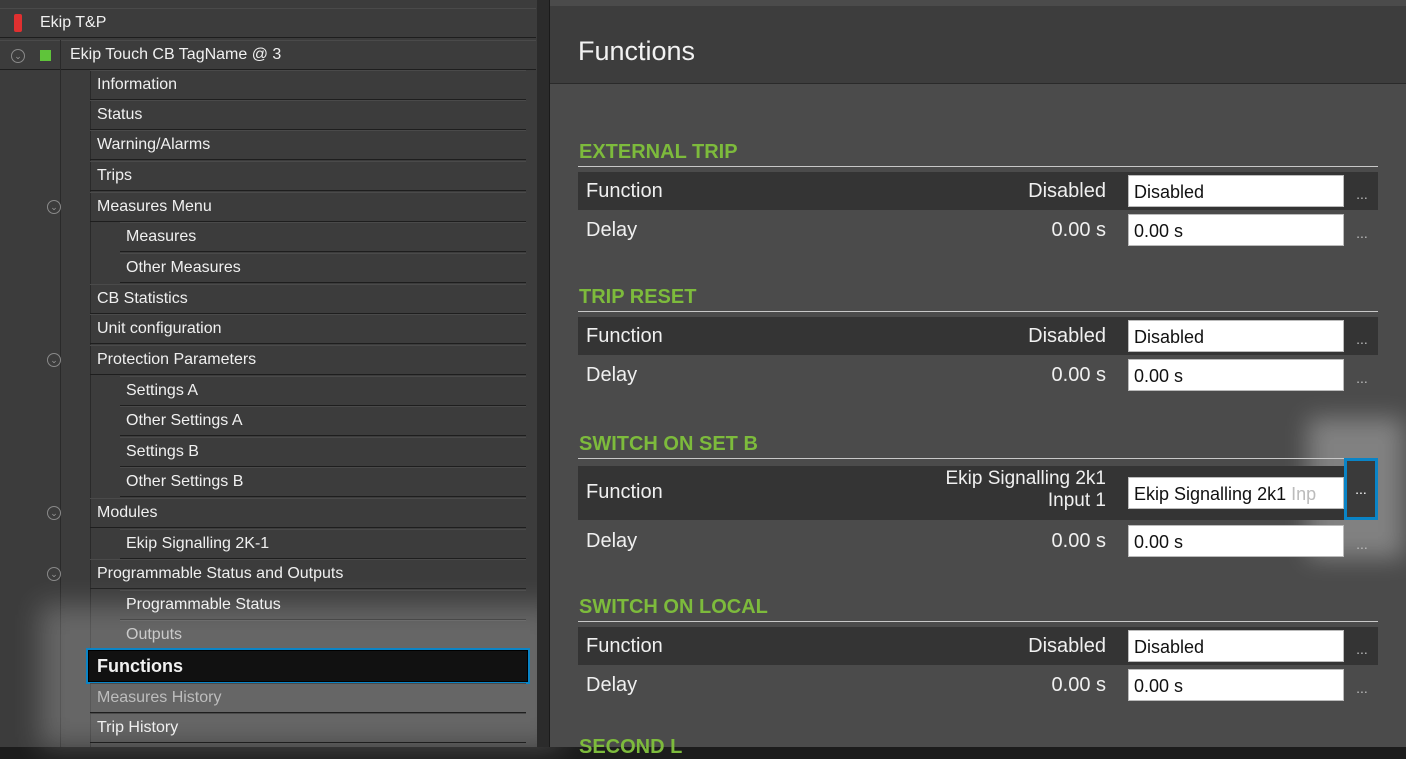  What do you see at coordinates (120, 114) in the screenshot?
I see `sidebar-item-label: Status` at bounding box center [120, 114].